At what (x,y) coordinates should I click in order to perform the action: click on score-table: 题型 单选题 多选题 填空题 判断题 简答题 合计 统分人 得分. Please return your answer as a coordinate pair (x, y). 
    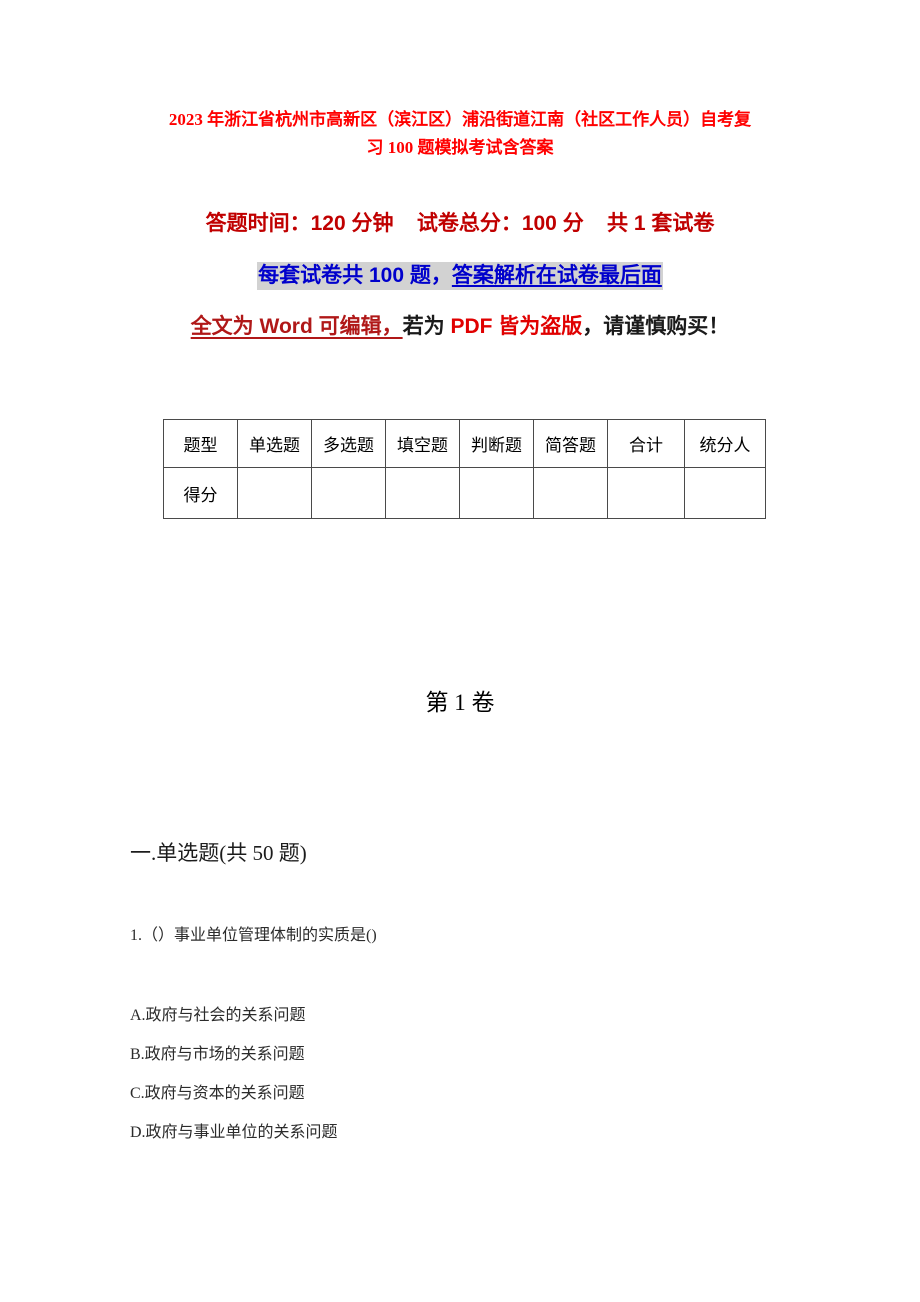
    Looking at the image, I should click on (464, 469).